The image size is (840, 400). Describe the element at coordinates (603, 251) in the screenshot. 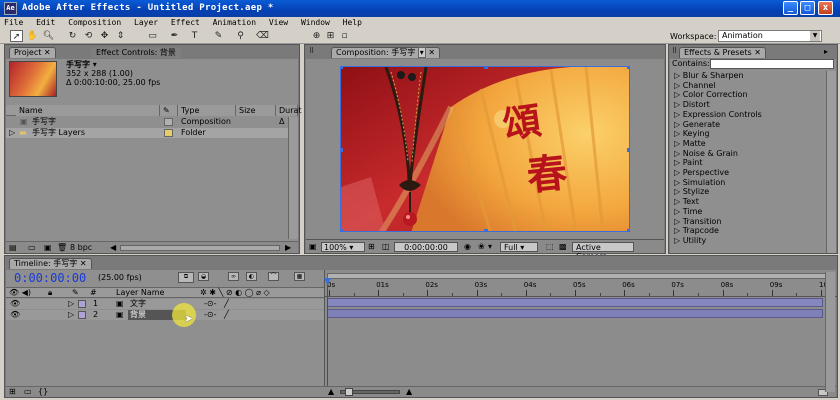

I see `camera-select: Active Camera` at that location.